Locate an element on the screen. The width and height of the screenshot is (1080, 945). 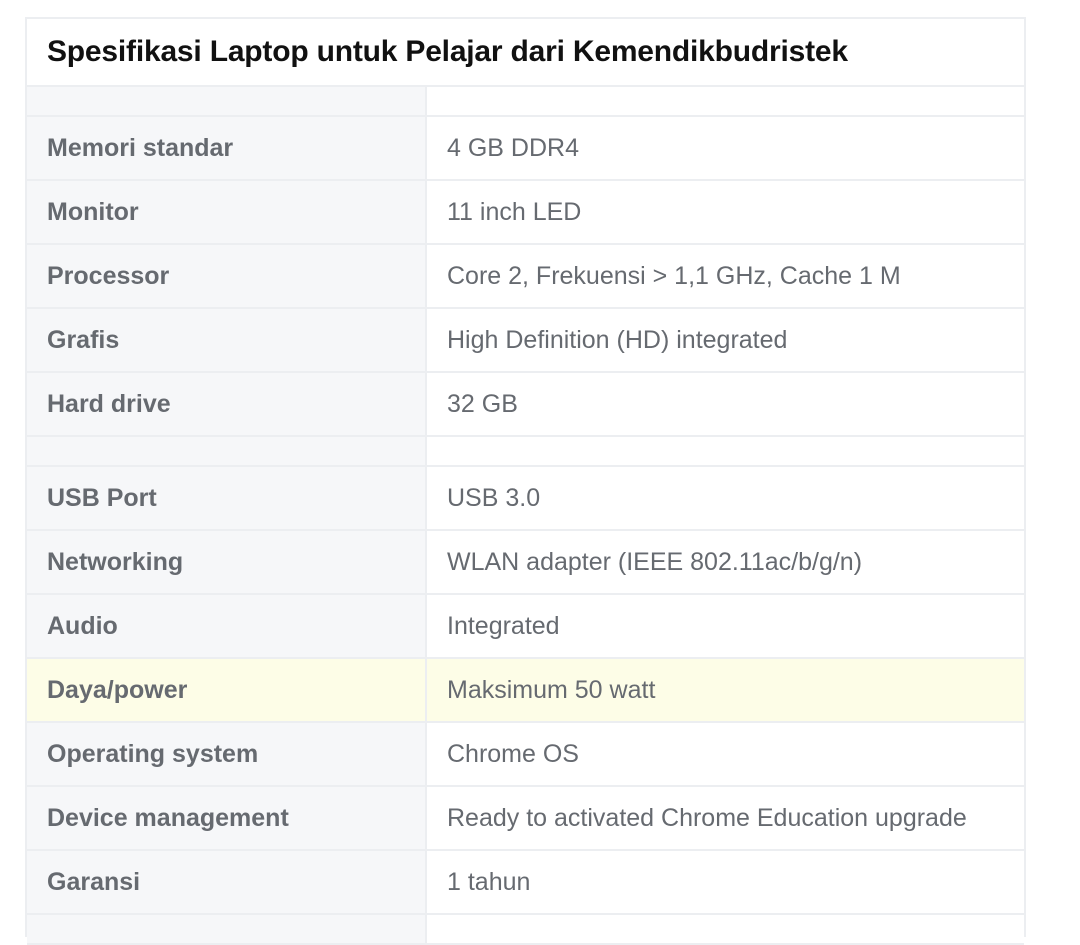
table-row-usb-port: USB Port USB 3.0 is located at coordinates (525, 499).